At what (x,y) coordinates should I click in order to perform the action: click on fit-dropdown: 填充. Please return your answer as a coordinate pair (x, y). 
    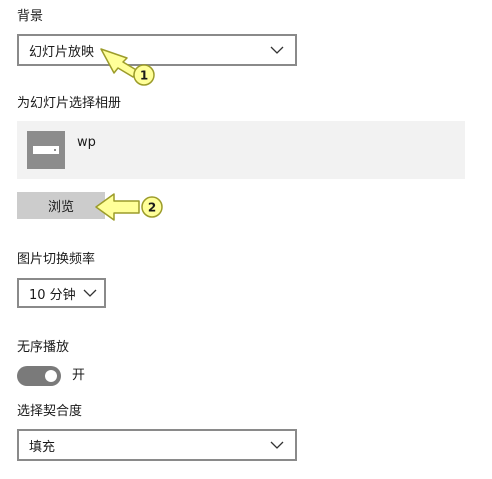
    Looking at the image, I should click on (157, 445).